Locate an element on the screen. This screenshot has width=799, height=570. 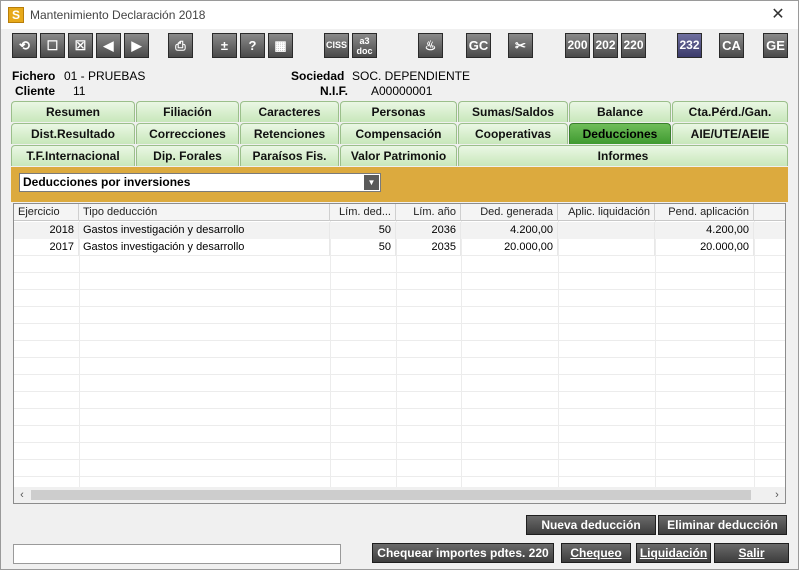
gc-button: GC is located at coordinates (478, 45).